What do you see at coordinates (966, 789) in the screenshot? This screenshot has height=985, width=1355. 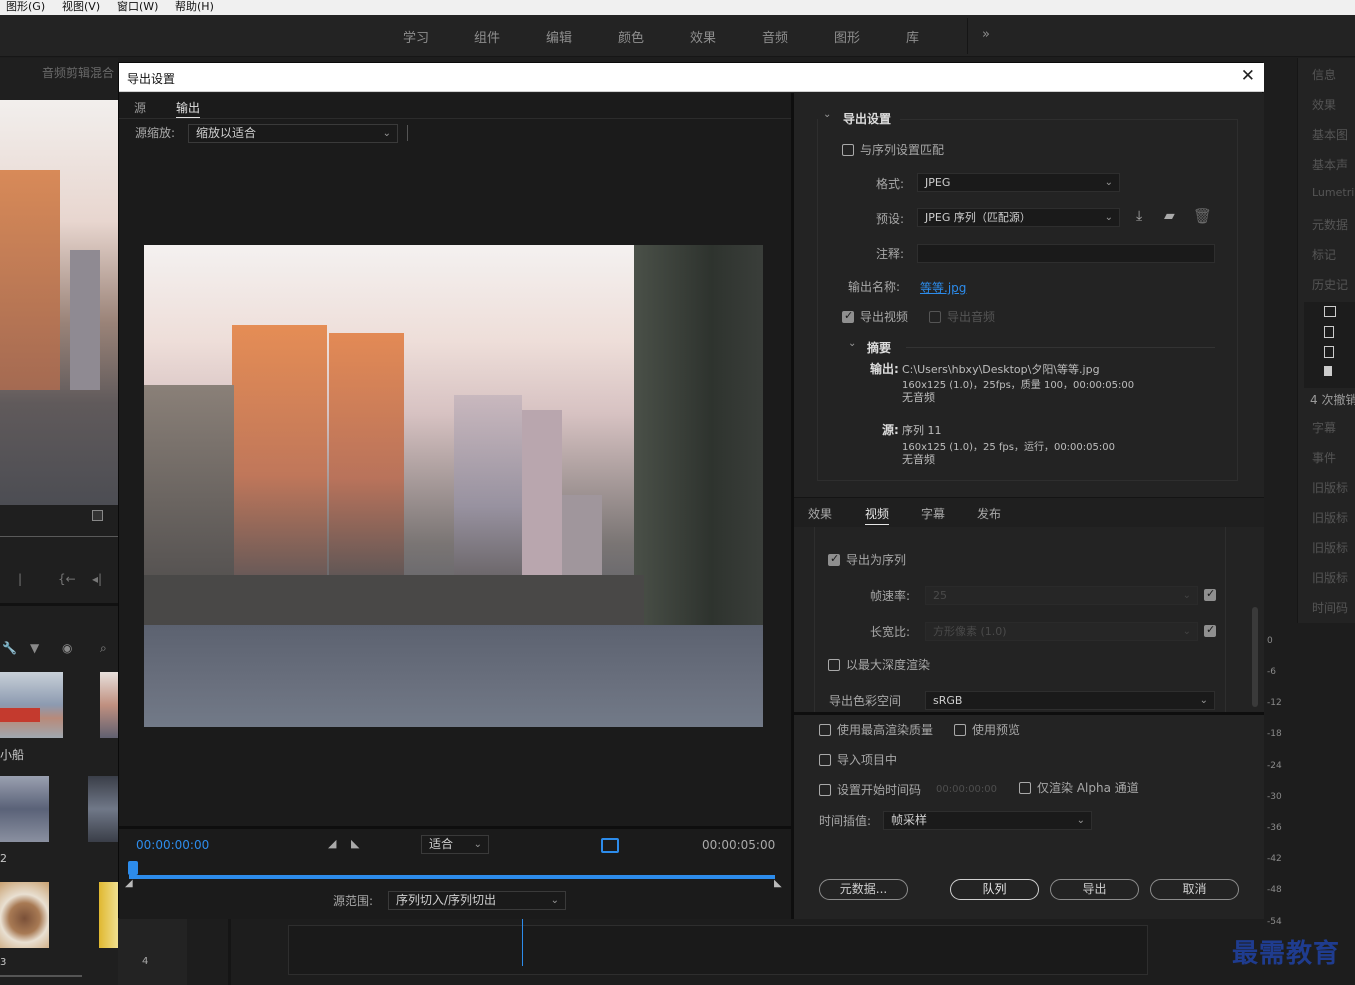 I see `start-timecode-value: 00:00:00:00` at bounding box center [966, 789].